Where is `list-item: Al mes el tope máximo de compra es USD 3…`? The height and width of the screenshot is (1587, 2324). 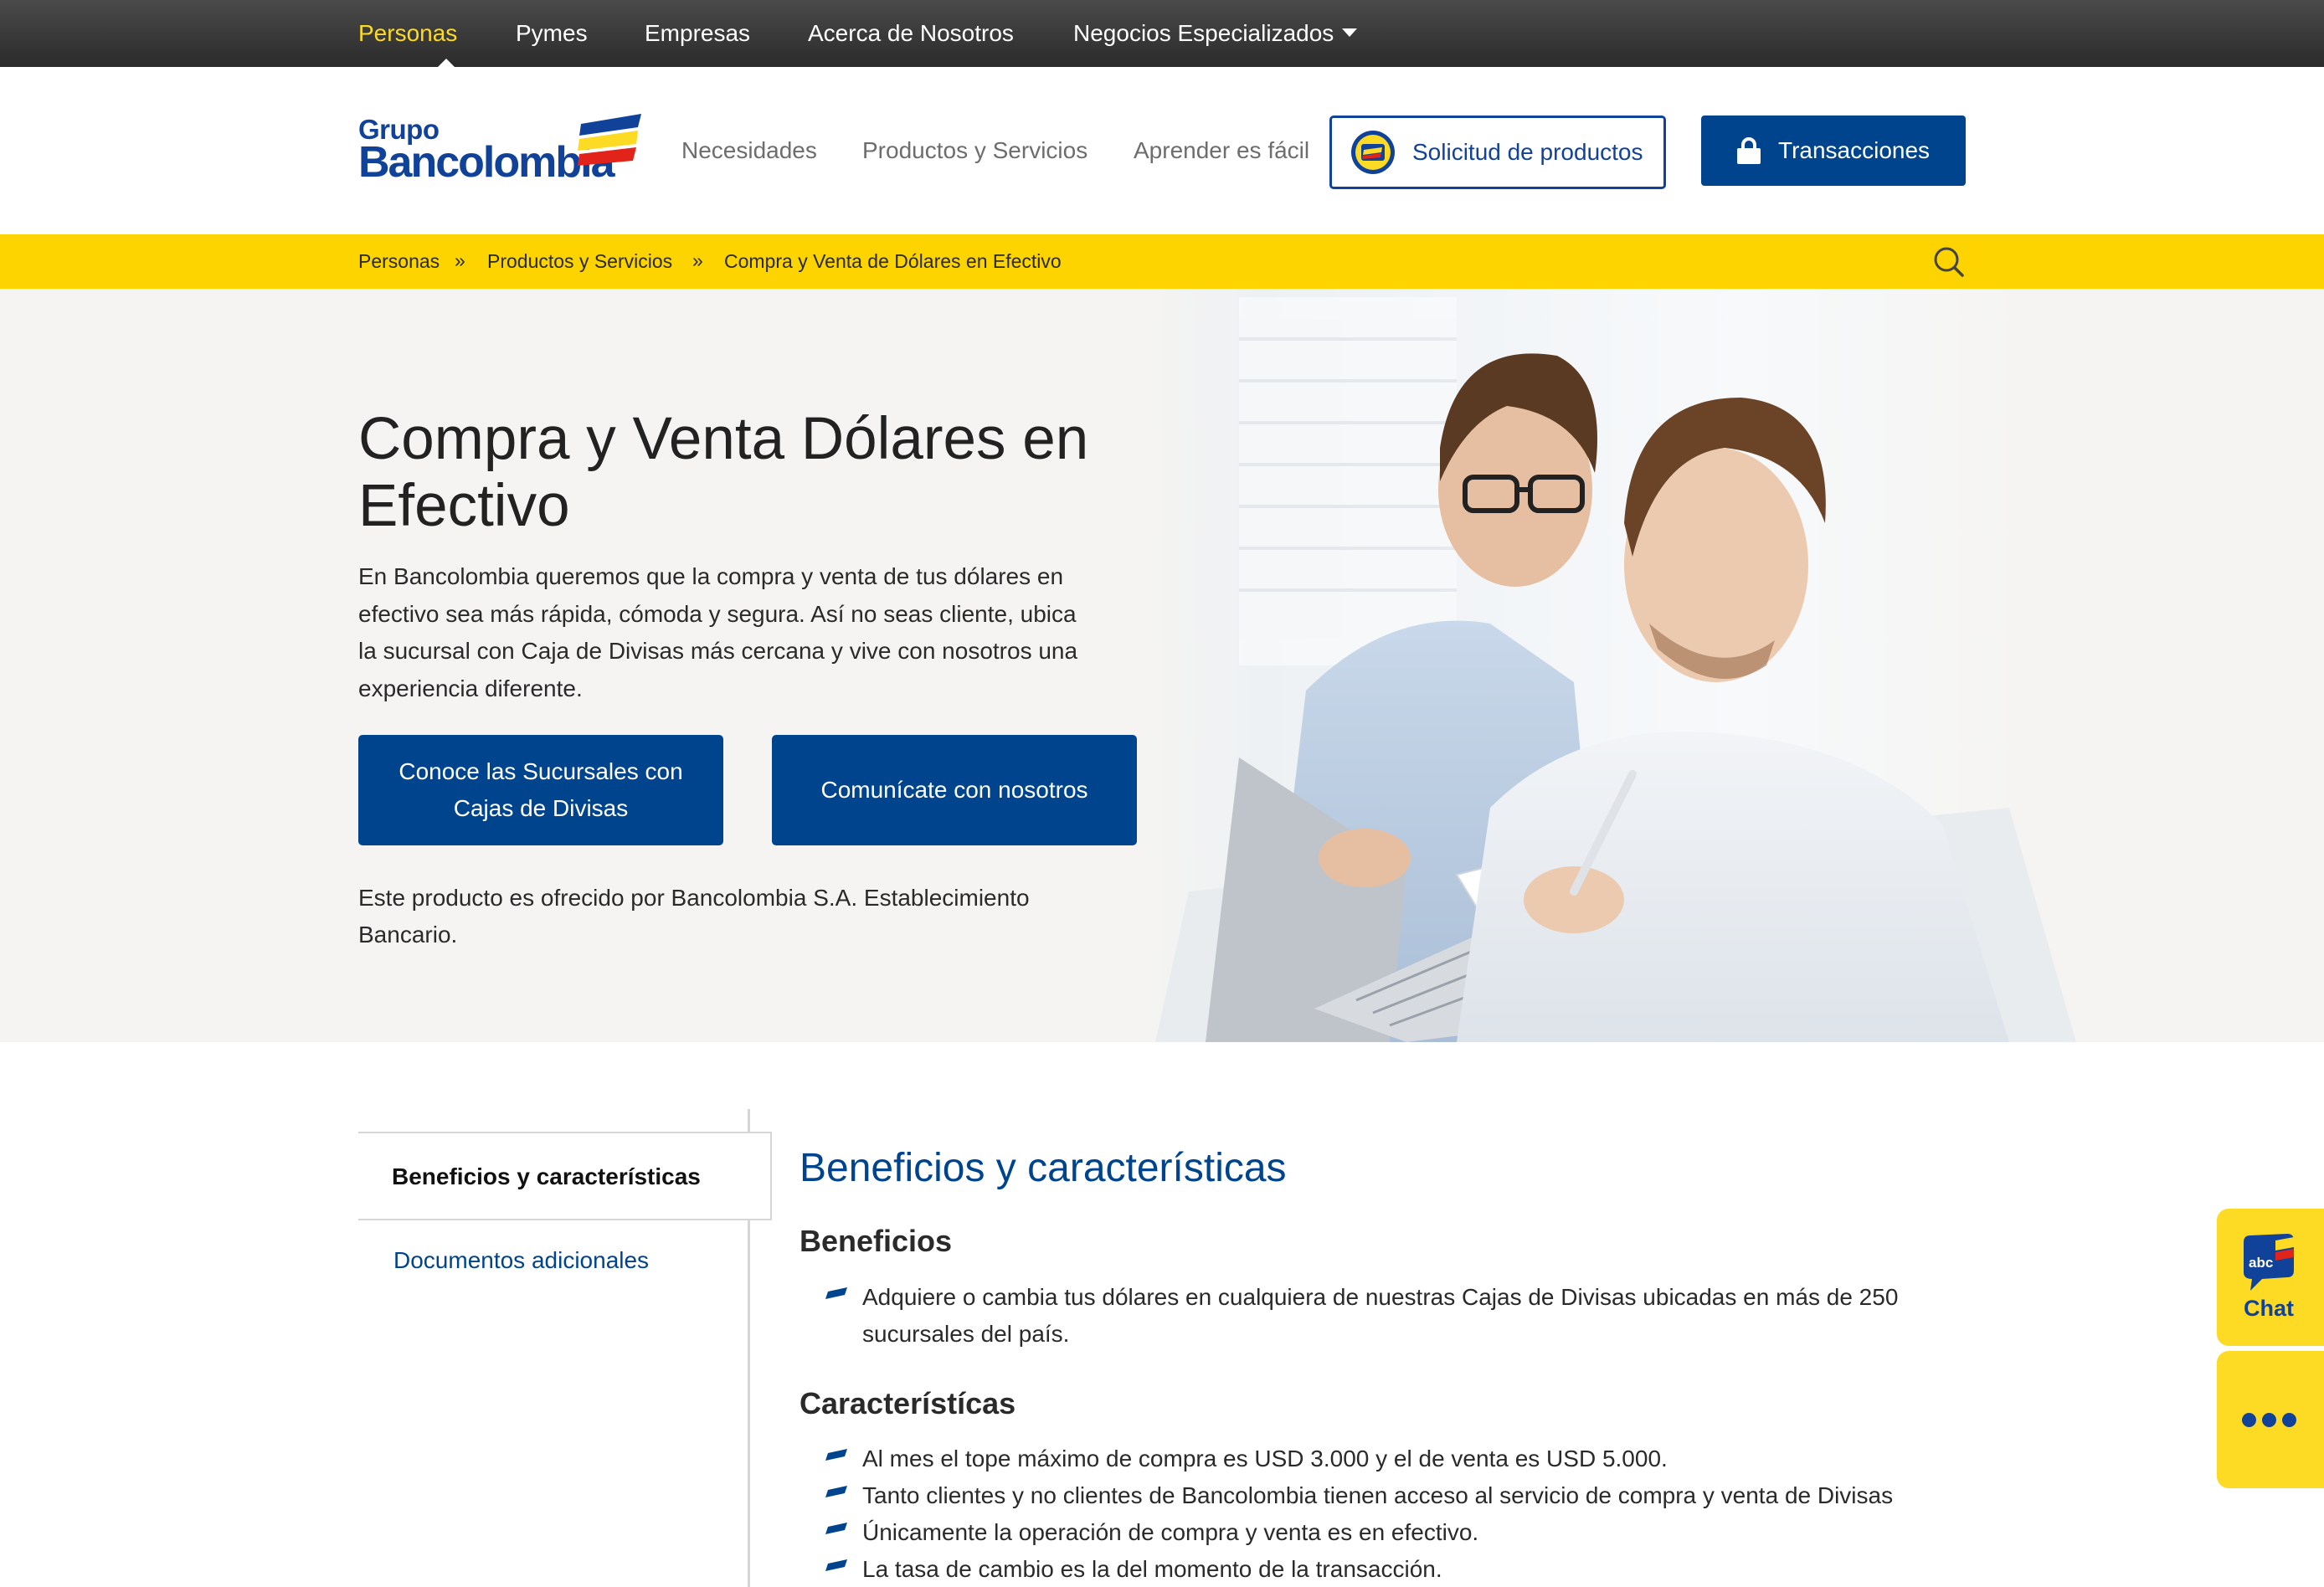
list-item: Al mes el tope máximo de compra es USD 3… is located at coordinates (1265, 1459).